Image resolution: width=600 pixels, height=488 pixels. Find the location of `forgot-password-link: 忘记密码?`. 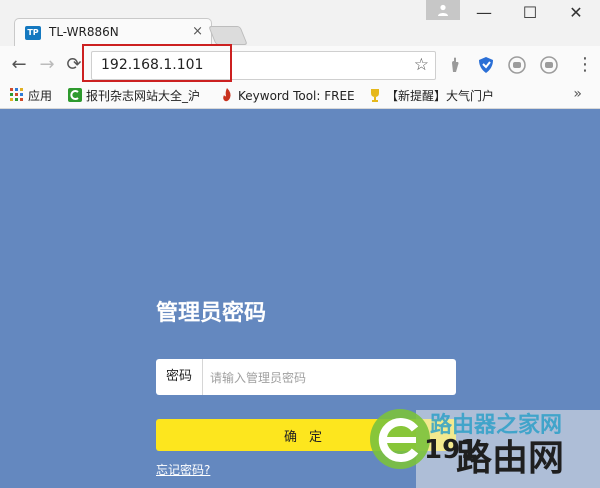

forgot-password-link: 忘记密码? is located at coordinates (183, 469).